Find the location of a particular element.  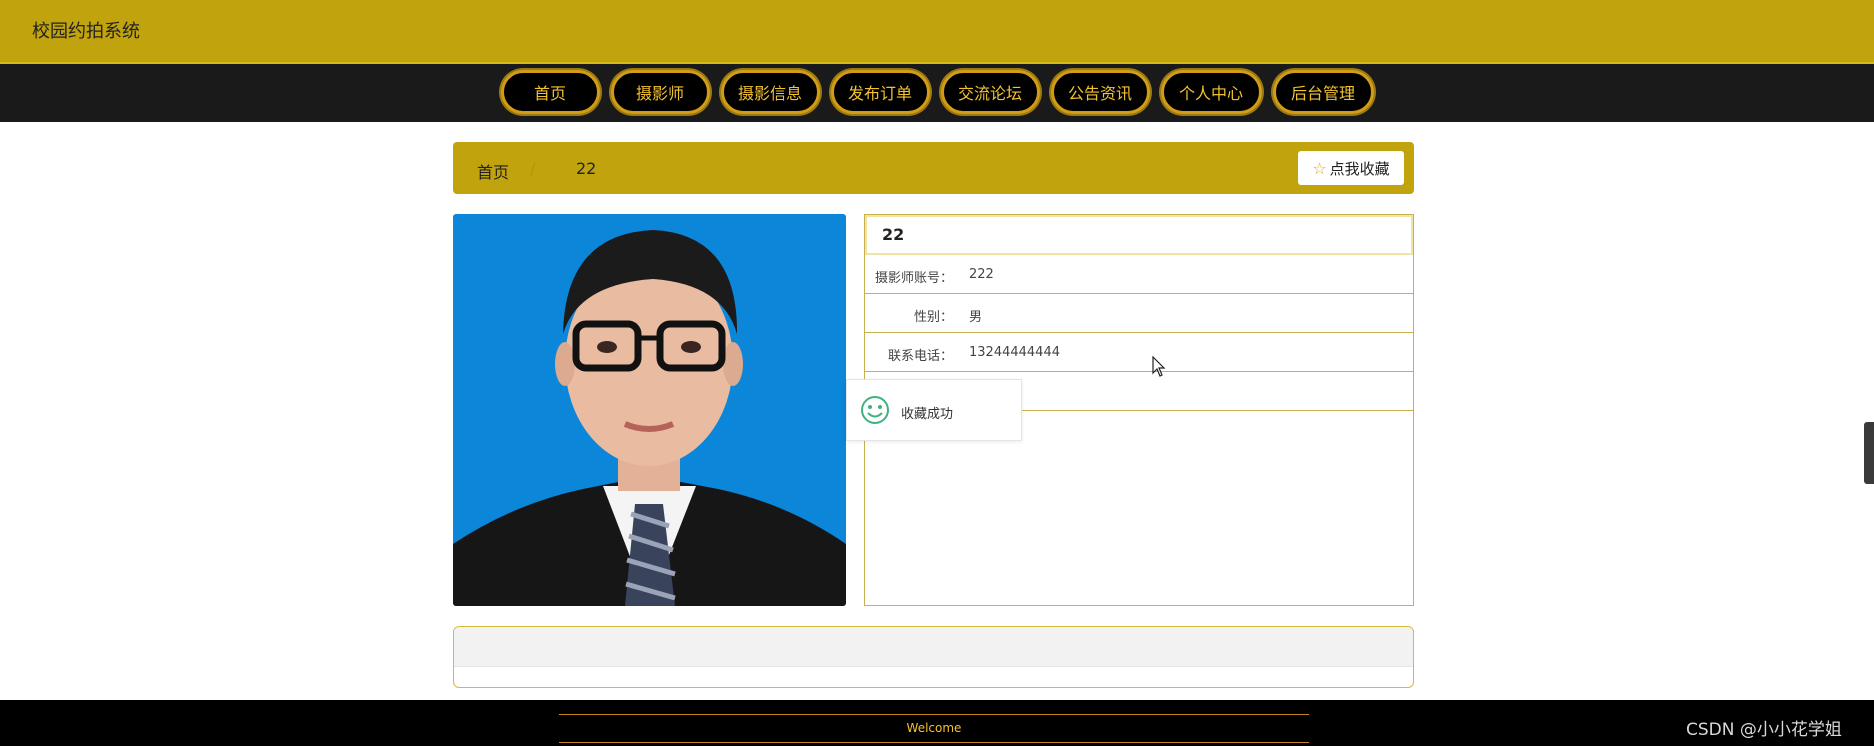

breadcrumb-bar: 首页 / 22 ☆ 点我收藏 is located at coordinates (933, 168).